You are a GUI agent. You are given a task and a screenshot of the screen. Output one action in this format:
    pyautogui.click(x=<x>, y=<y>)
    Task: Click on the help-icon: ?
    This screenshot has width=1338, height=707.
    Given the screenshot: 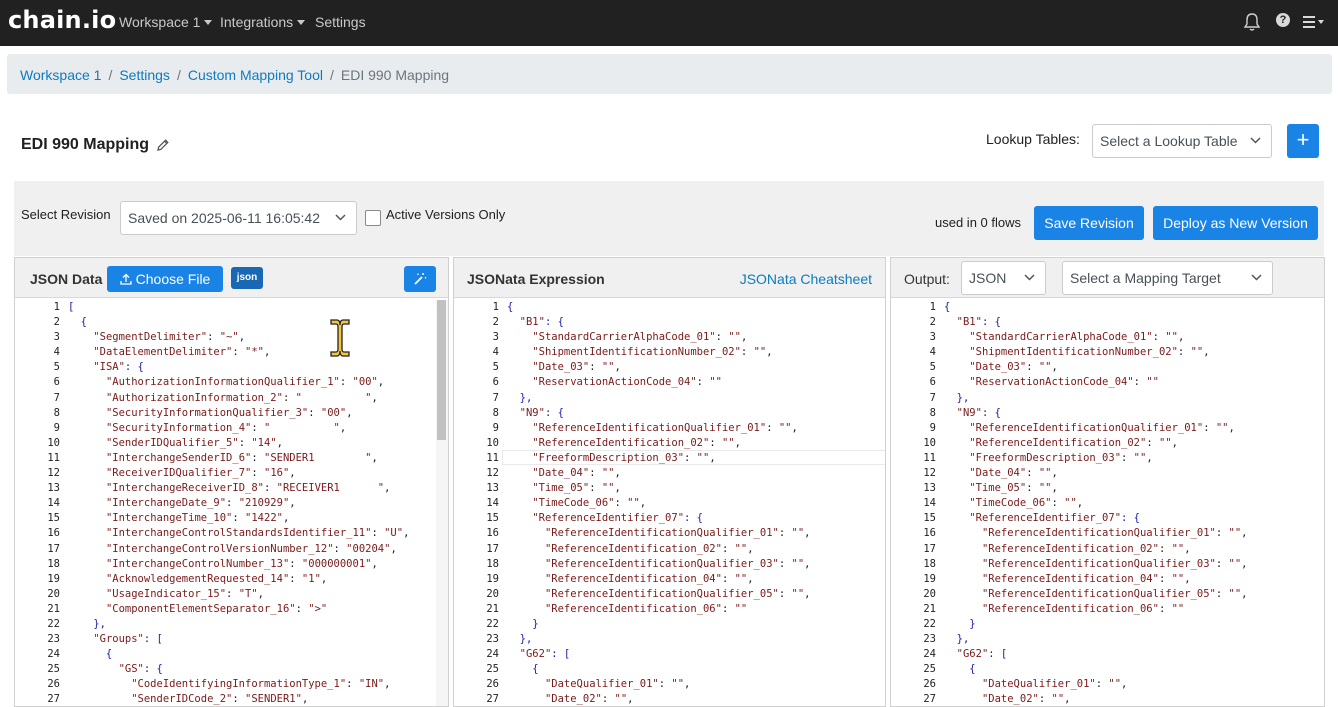 What is the action you would take?
    pyautogui.click(x=1283, y=20)
    